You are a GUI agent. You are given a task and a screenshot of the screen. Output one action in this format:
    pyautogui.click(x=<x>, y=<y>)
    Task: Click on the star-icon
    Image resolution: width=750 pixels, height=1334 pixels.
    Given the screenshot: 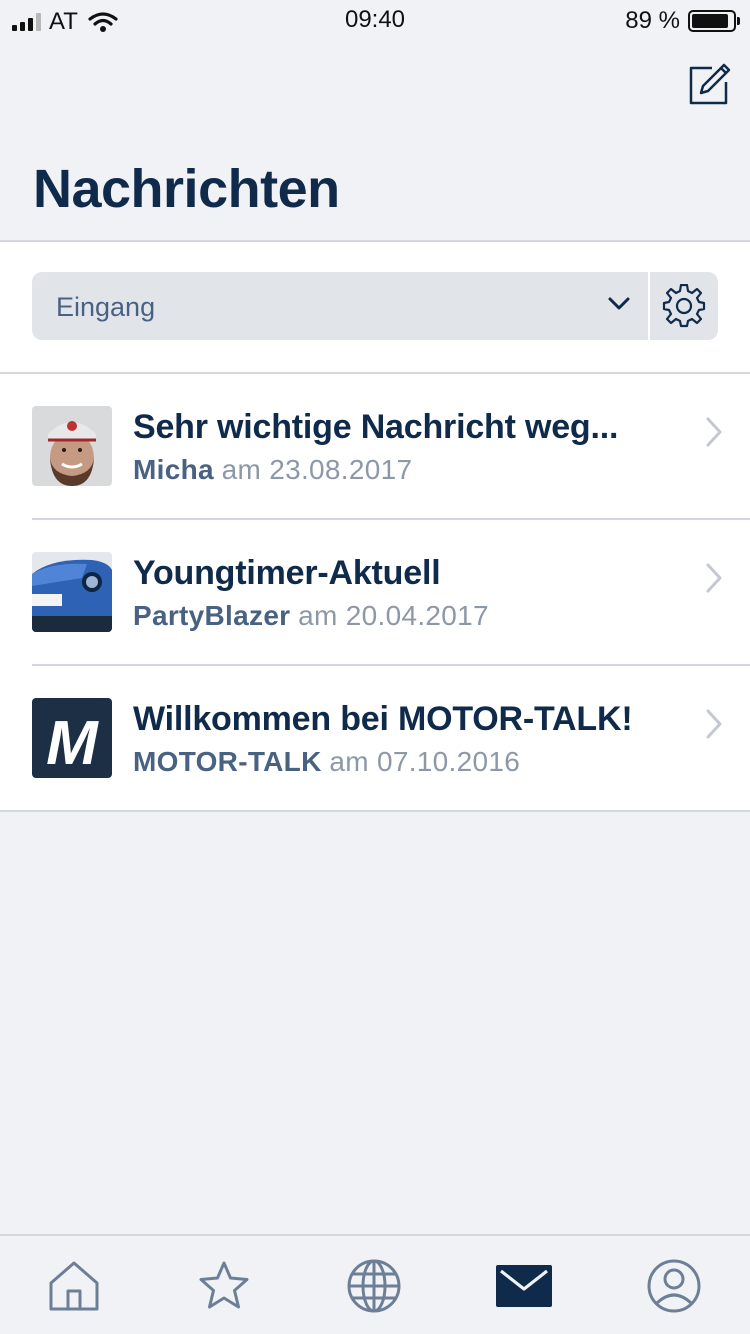 What is the action you would take?
    pyautogui.click(x=224, y=1285)
    